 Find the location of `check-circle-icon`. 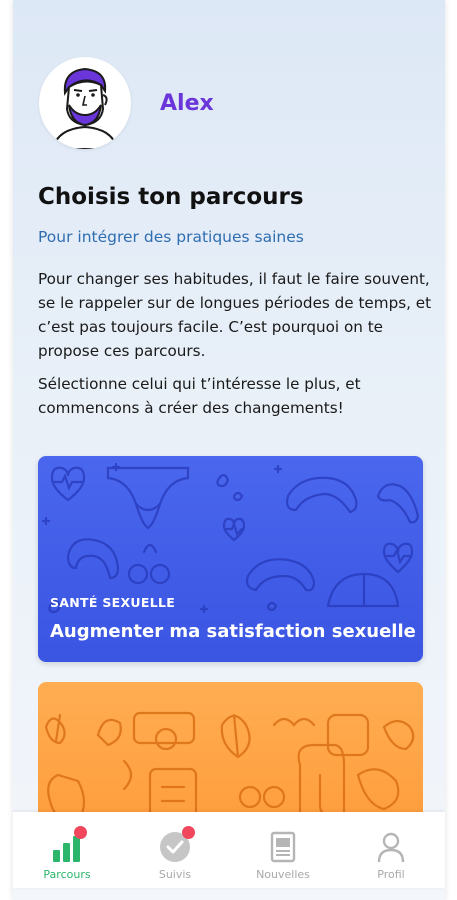

check-circle-icon is located at coordinates (176, 845).